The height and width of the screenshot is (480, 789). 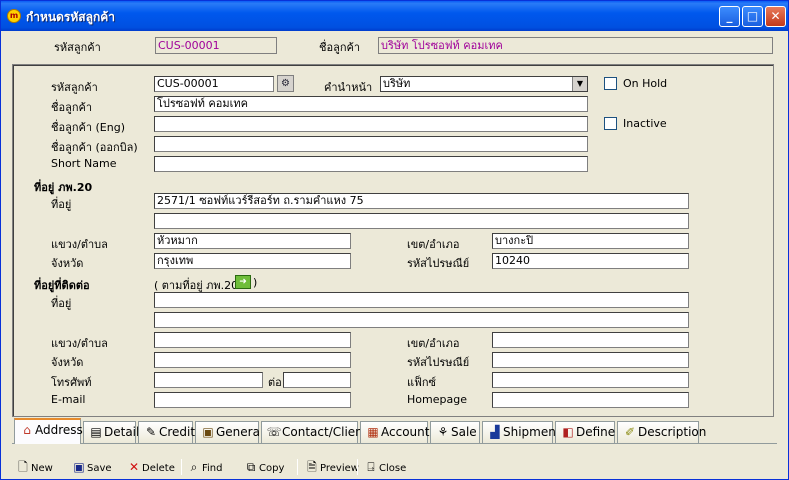 What do you see at coordinates (590, 400) in the screenshot?
I see `homepage-input` at bounding box center [590, 400].